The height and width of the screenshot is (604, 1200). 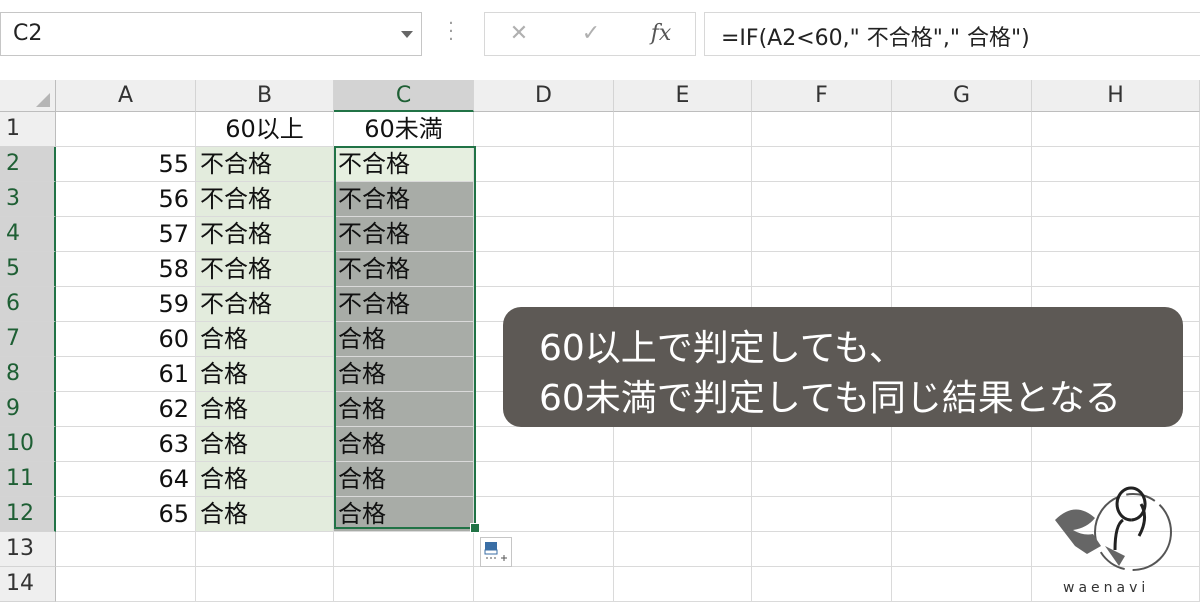 What do you see at coordinates (962, 129) in the screenshot?
I see `cell-g1` at bounding box center [962, 129].